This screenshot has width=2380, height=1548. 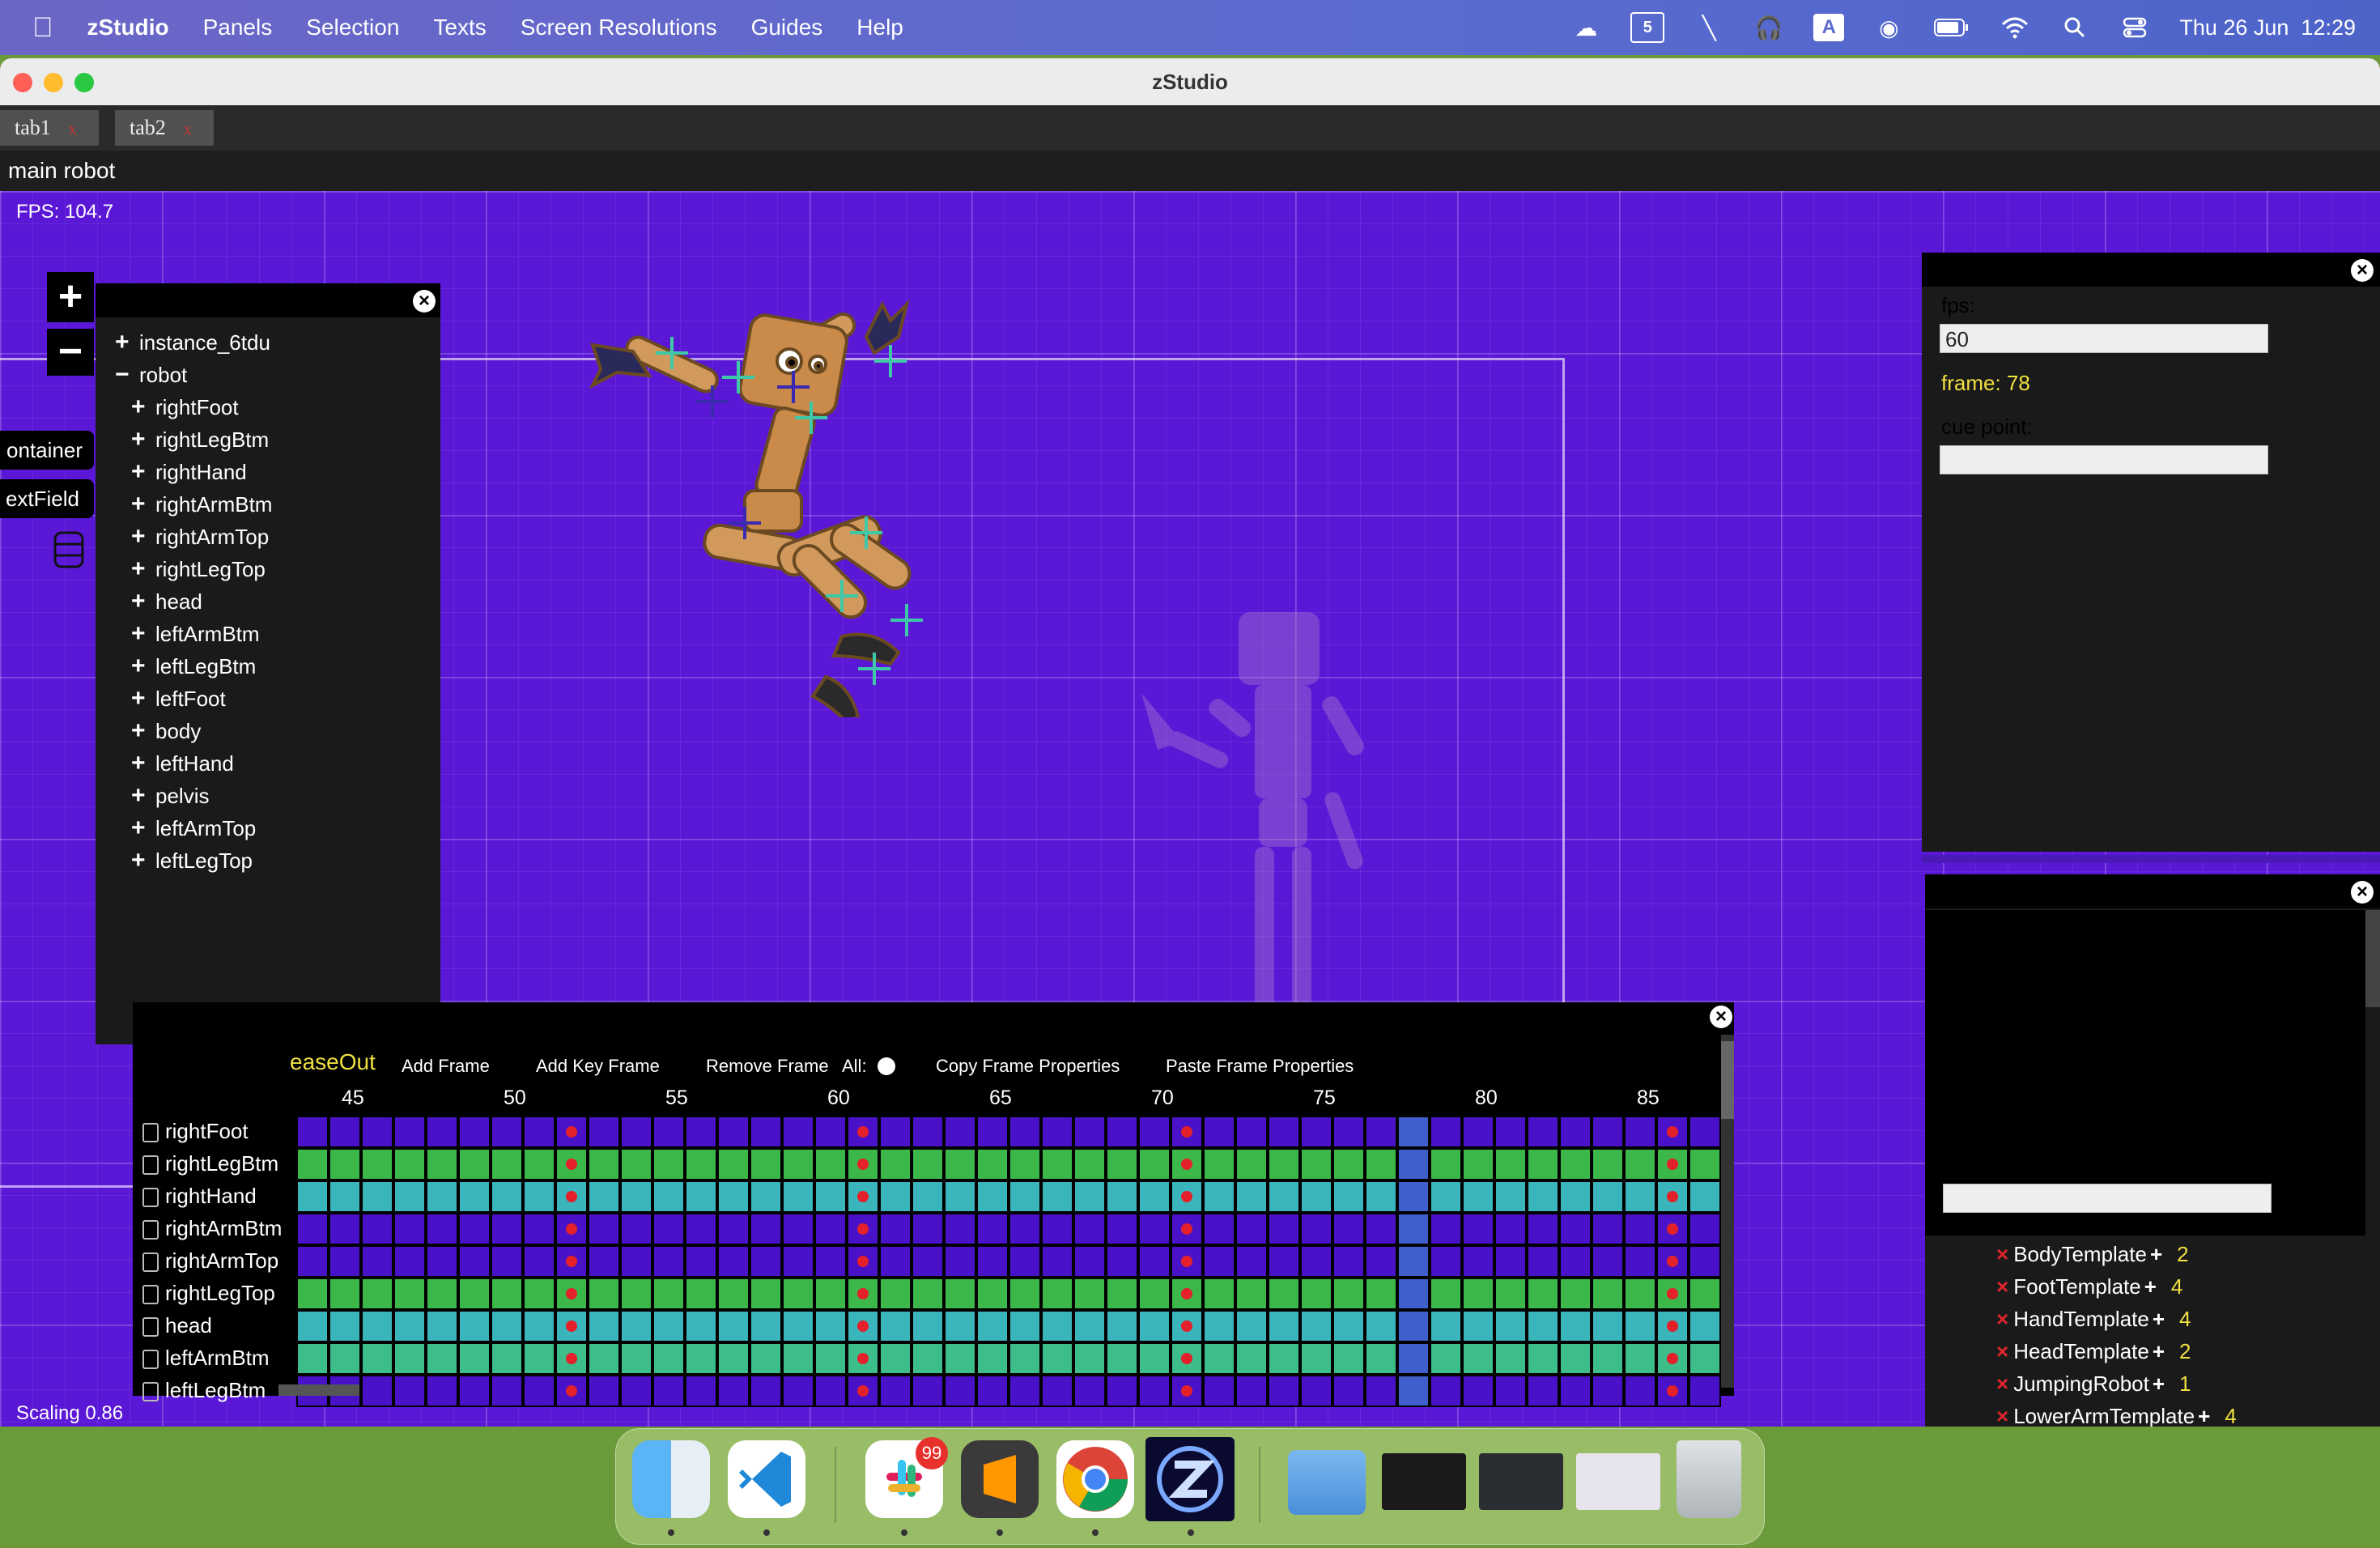 I want to click on all-toggle, so click(x=887, y=1066).